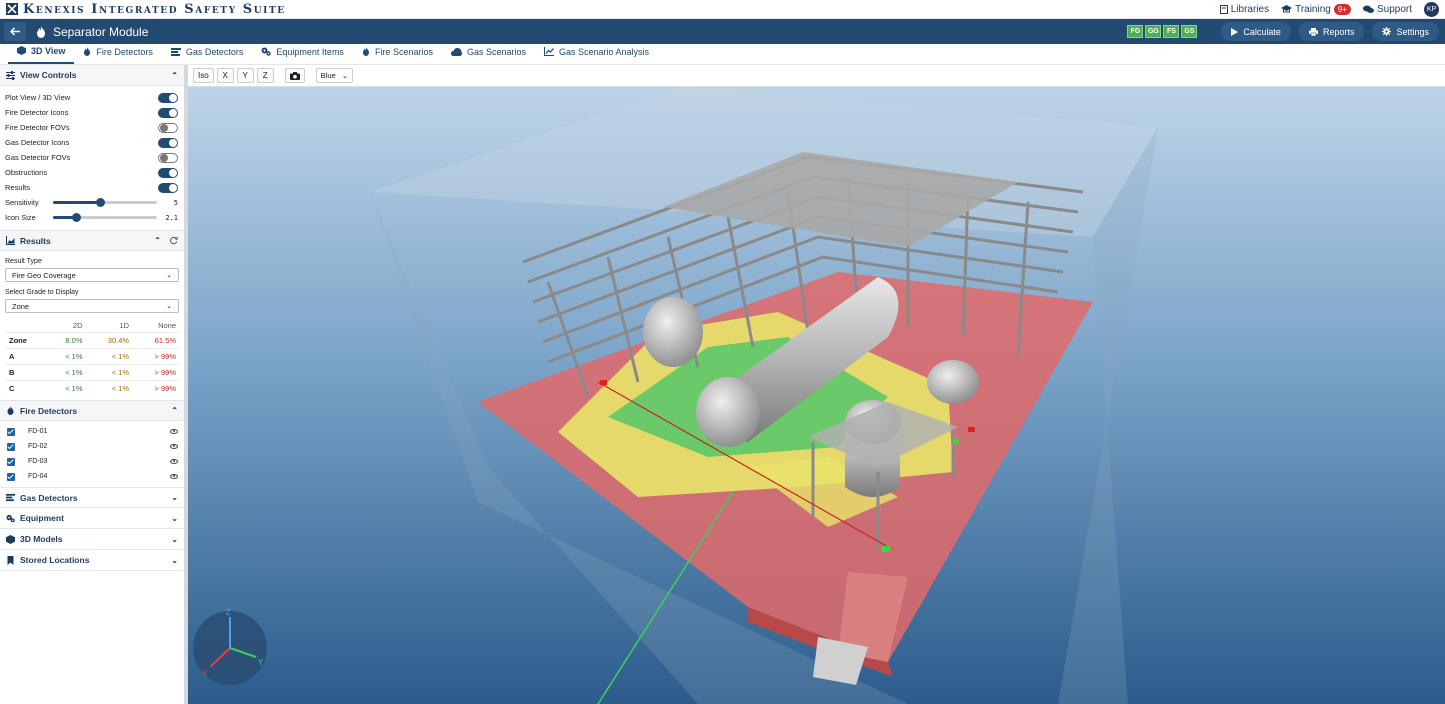 The image size is (1445, 704). Describe the element at coordinates (1394, 9) in the screenshot. I see `support-label: Support` at that location.